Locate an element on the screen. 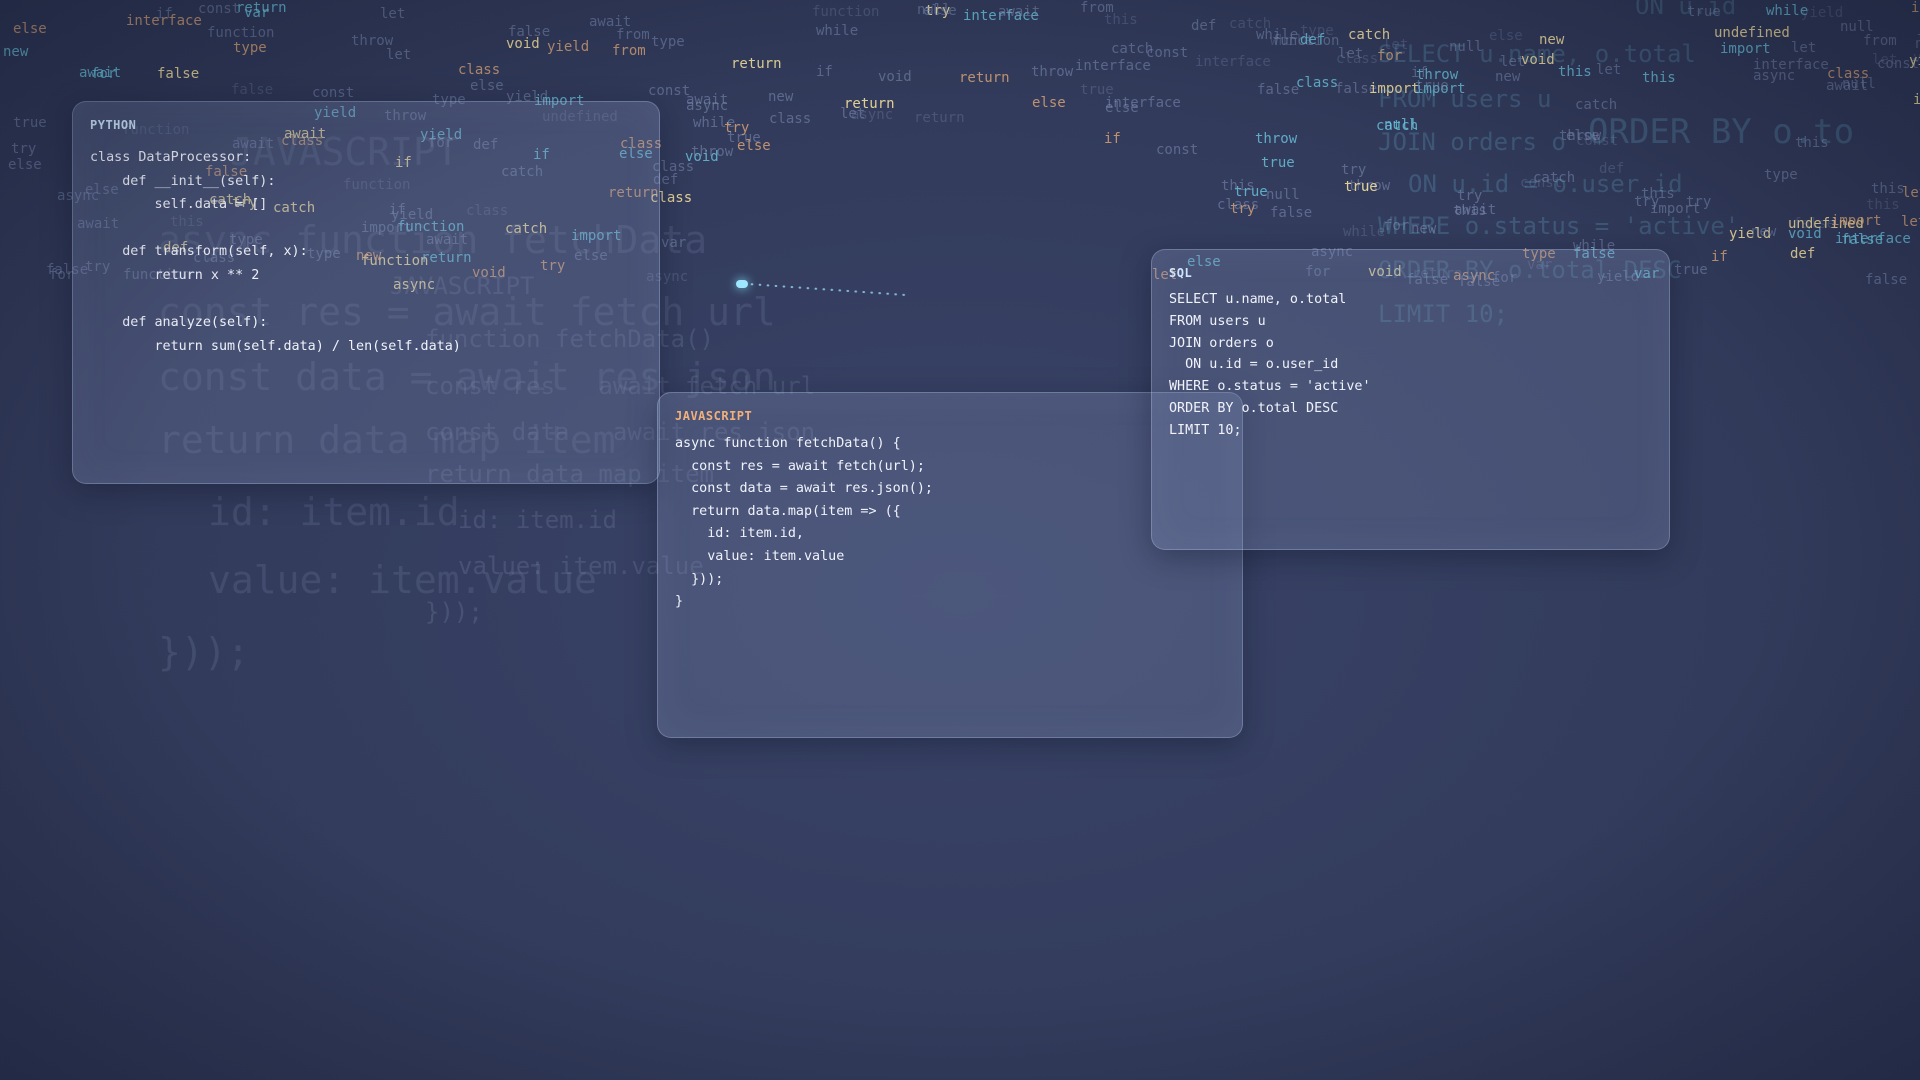  ghost-text: id: item.id is located at coordinates (537, 520).